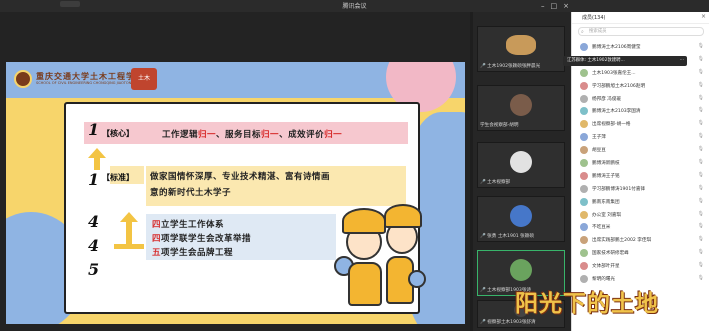 The height and width of the screenshot is (331, 709). I want to click on member-item: 不吃豆米 🎙, so click(640, 227).